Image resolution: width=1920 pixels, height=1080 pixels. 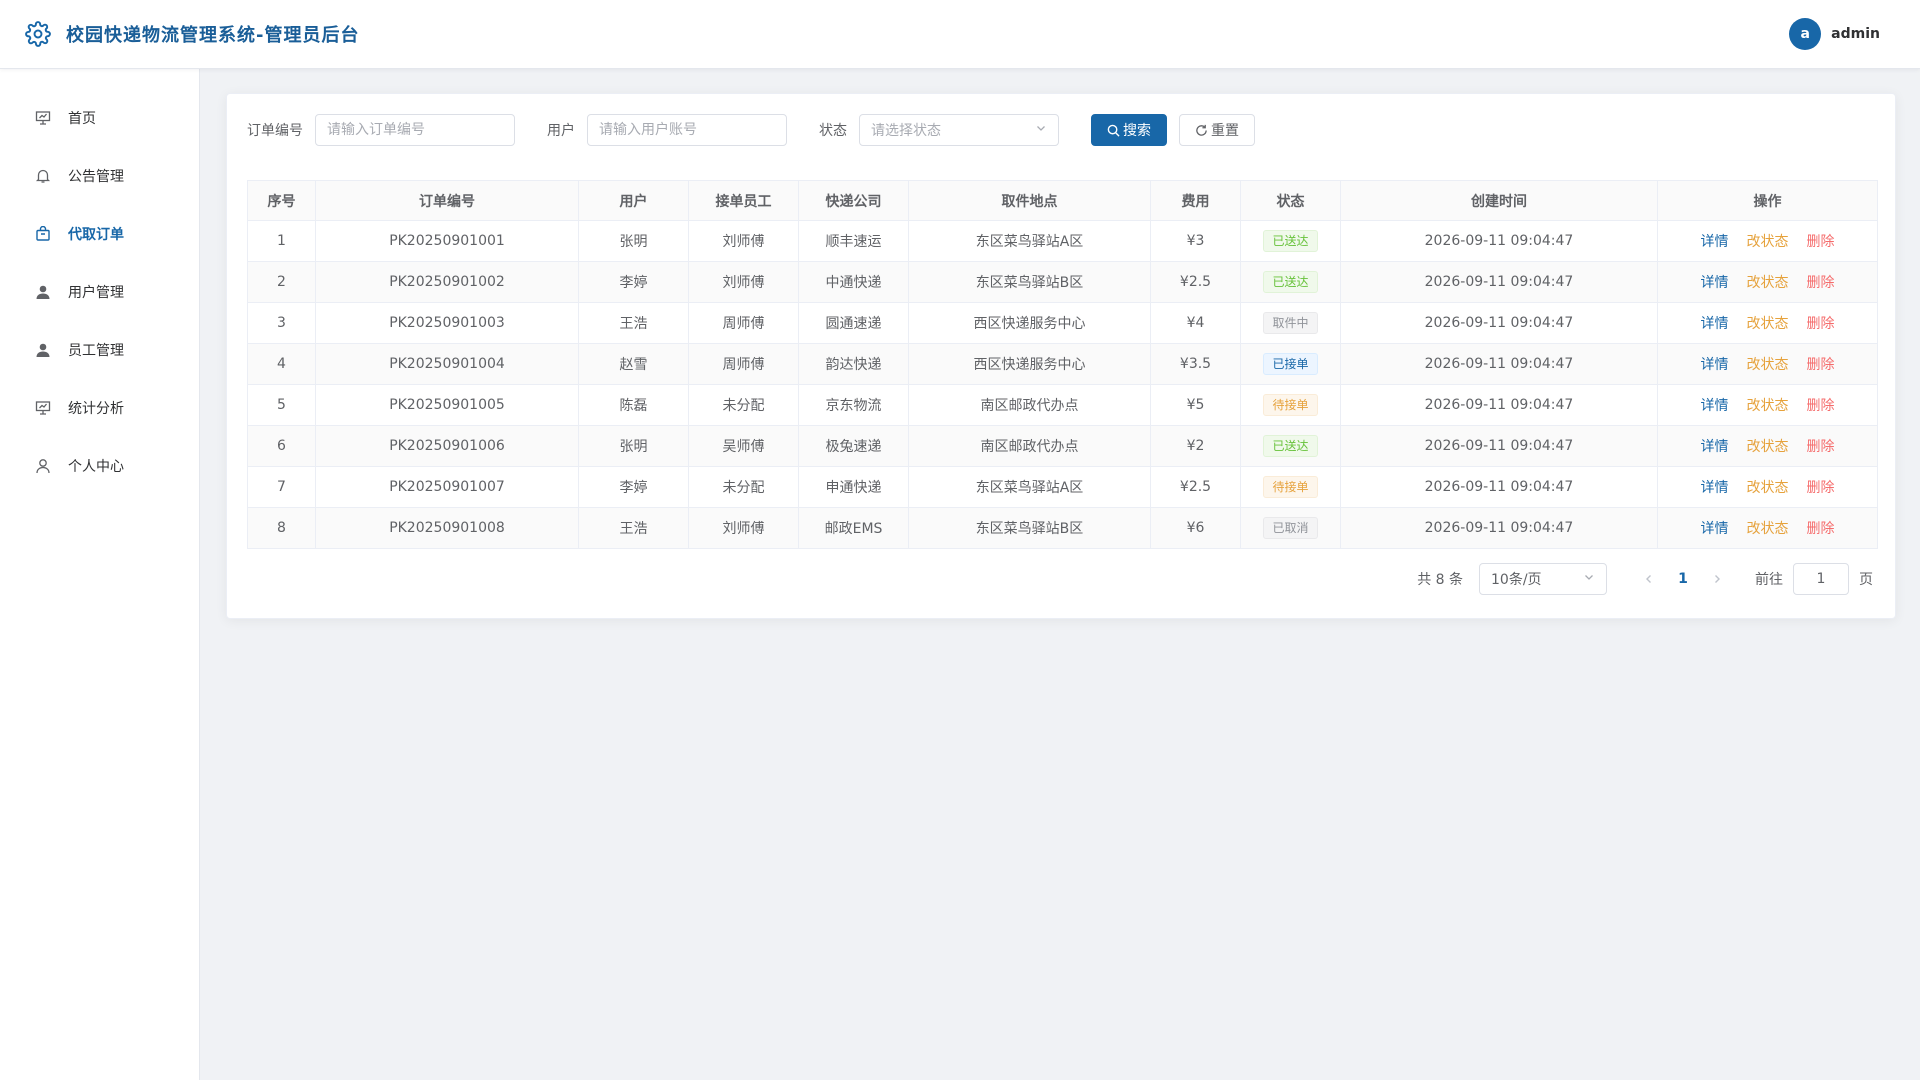 What do you see at coordinates (415, 130) in the screenshot?
I see `order-number-input` at bounding box center [415, 130].